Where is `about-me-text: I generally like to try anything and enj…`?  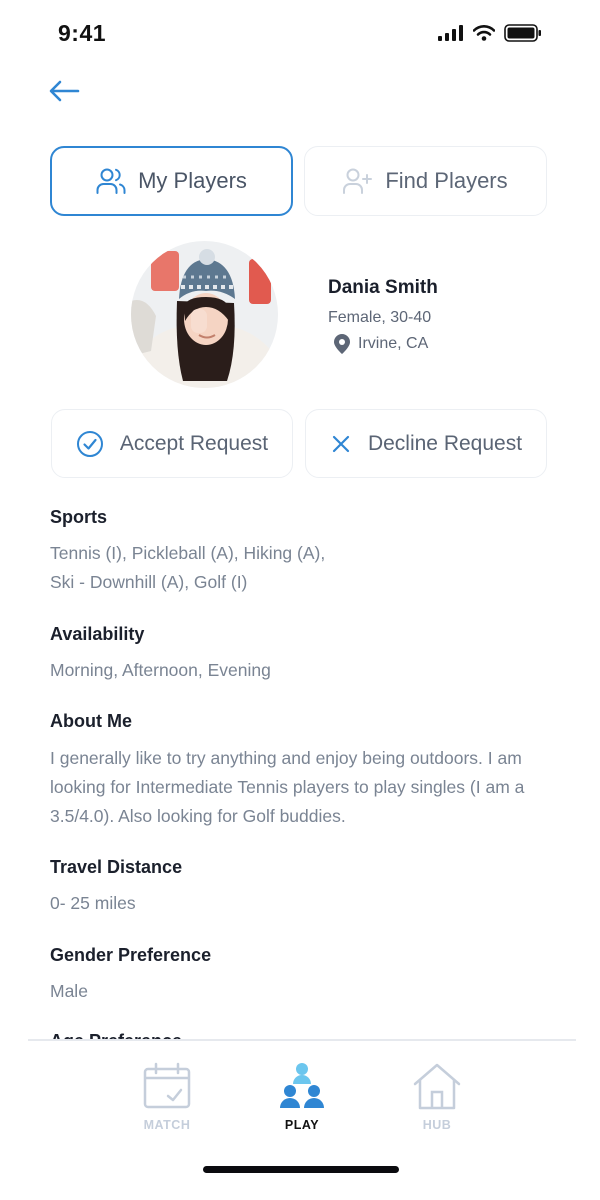
about-me-text: I generally like to try anything and enj… is located at coordinates (287, 787).